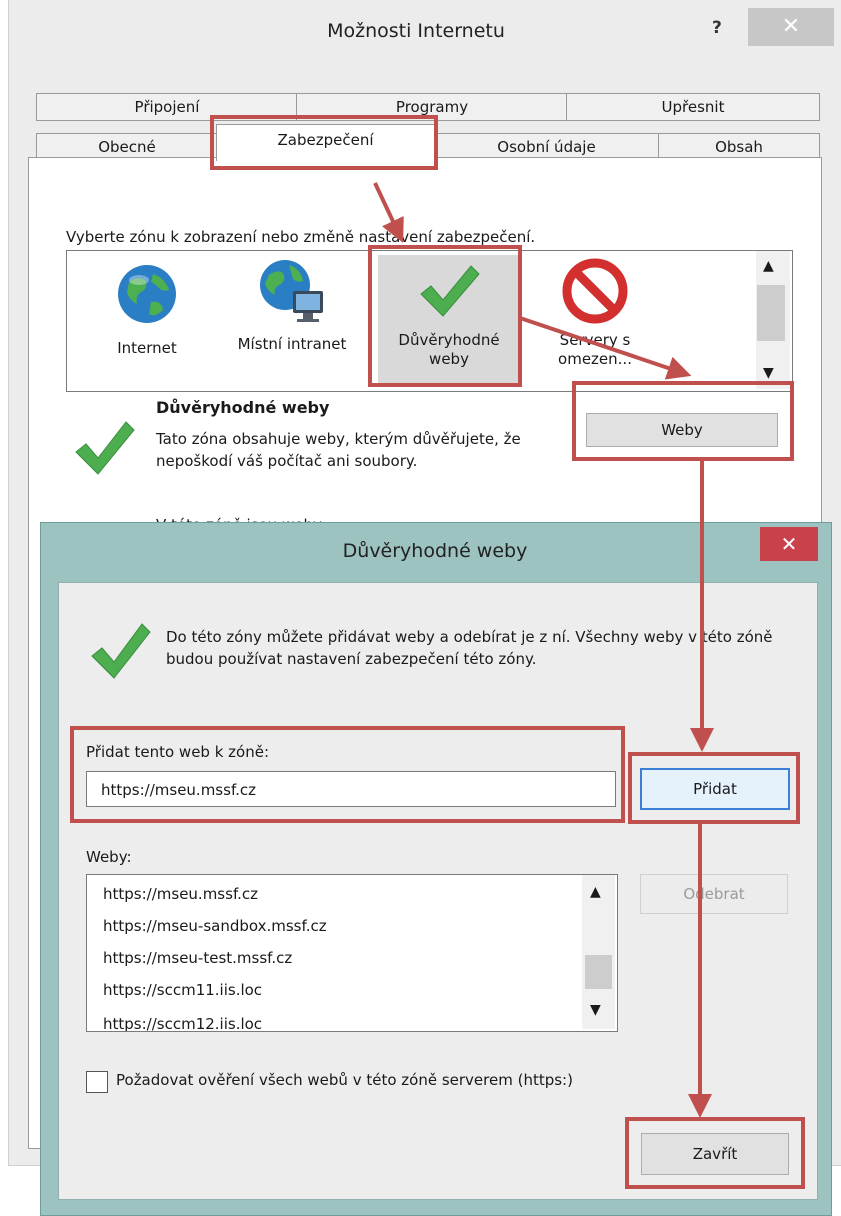 The height and width of the screenshot is (1216, 841). What do you see at coordinates (714, 894) in the screenshot?
I see `remove-button: Odebrat` at bounding box center [714, 894].